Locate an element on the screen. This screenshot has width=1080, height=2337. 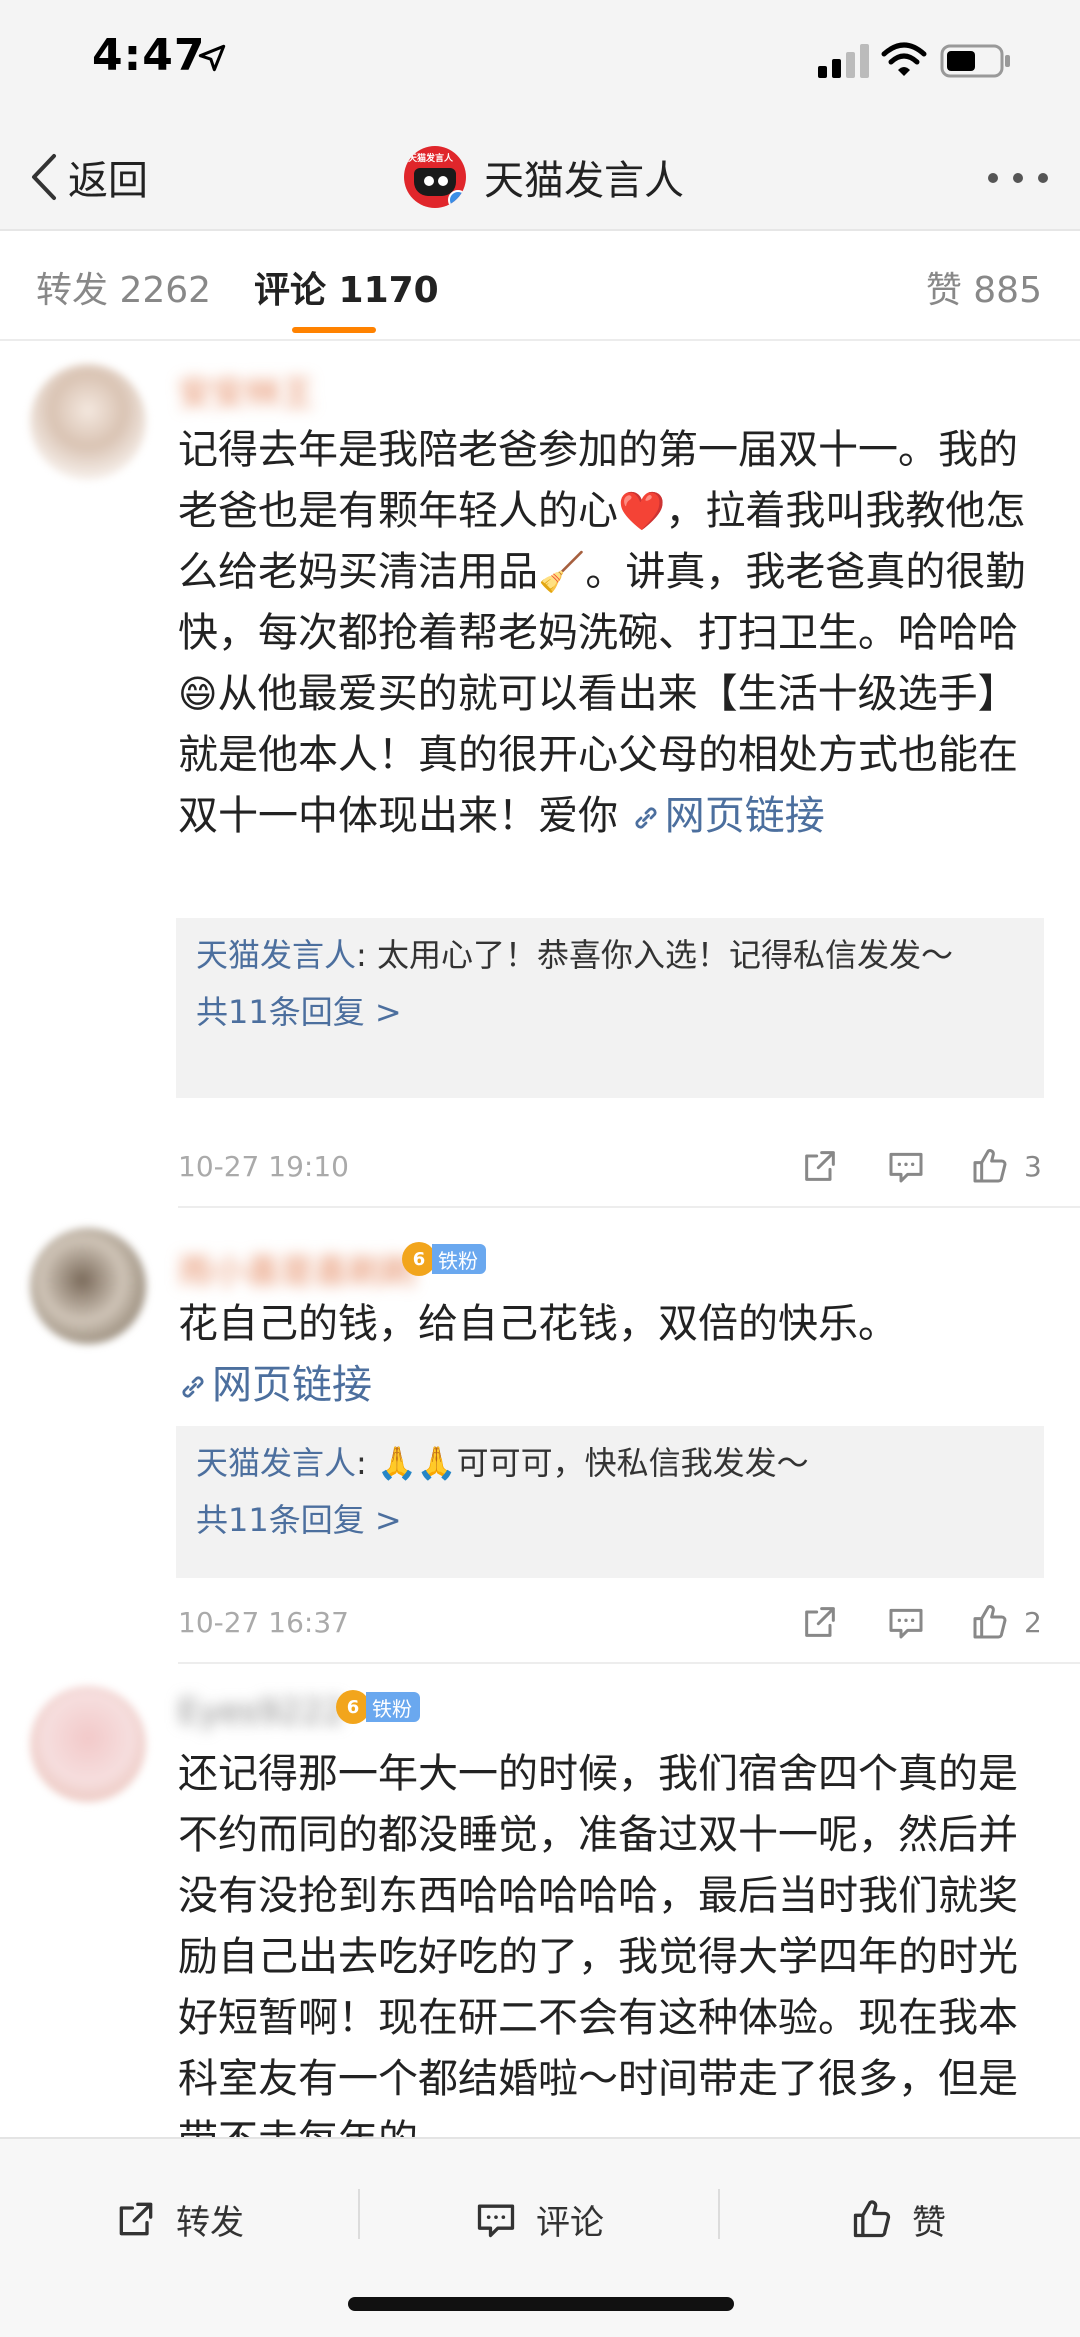
comment-label: 评论 is located at coordinates (570, 2222).